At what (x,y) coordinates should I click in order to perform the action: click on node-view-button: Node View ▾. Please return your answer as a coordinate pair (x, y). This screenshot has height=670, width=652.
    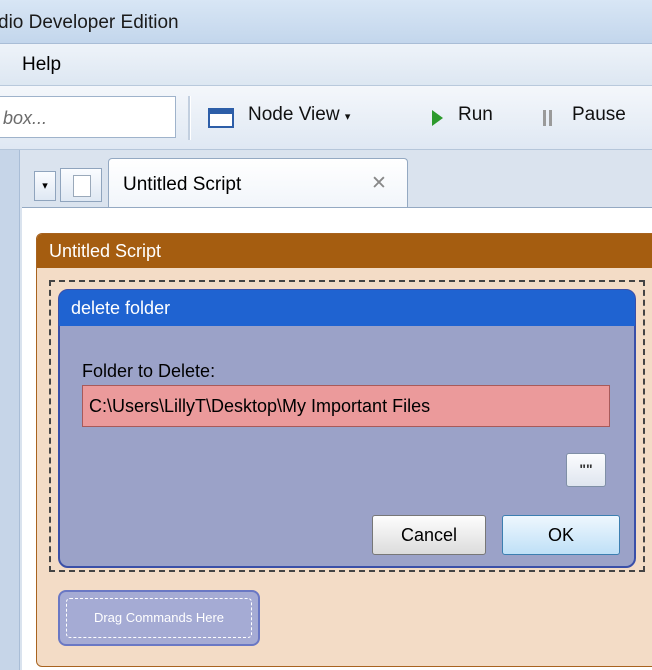
    Looking at the image, I should click on (299, 115).